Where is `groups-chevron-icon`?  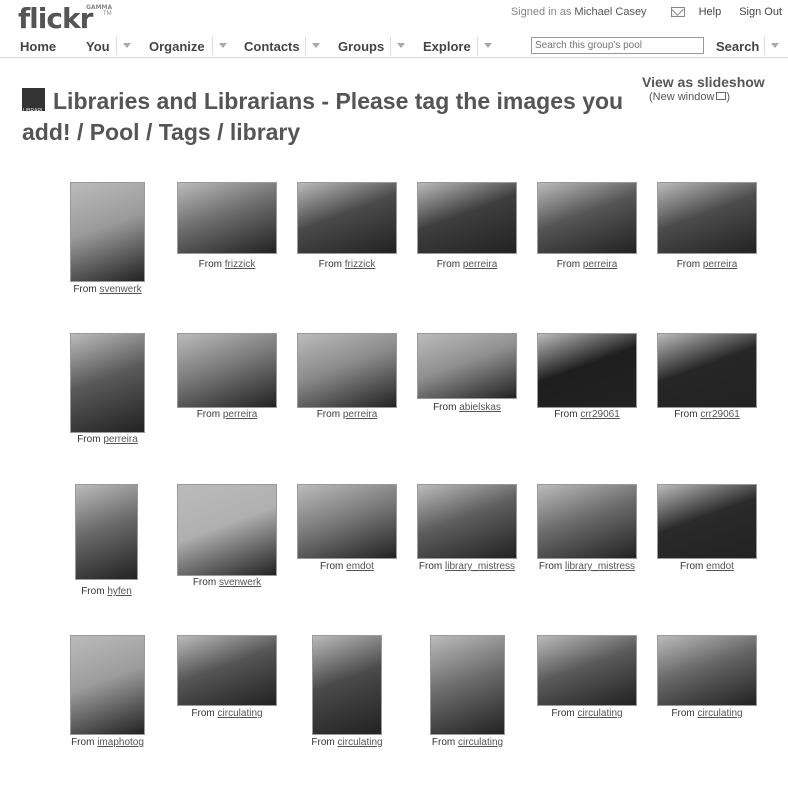
groups-chevron-icon is located at coordinates (399, 46).